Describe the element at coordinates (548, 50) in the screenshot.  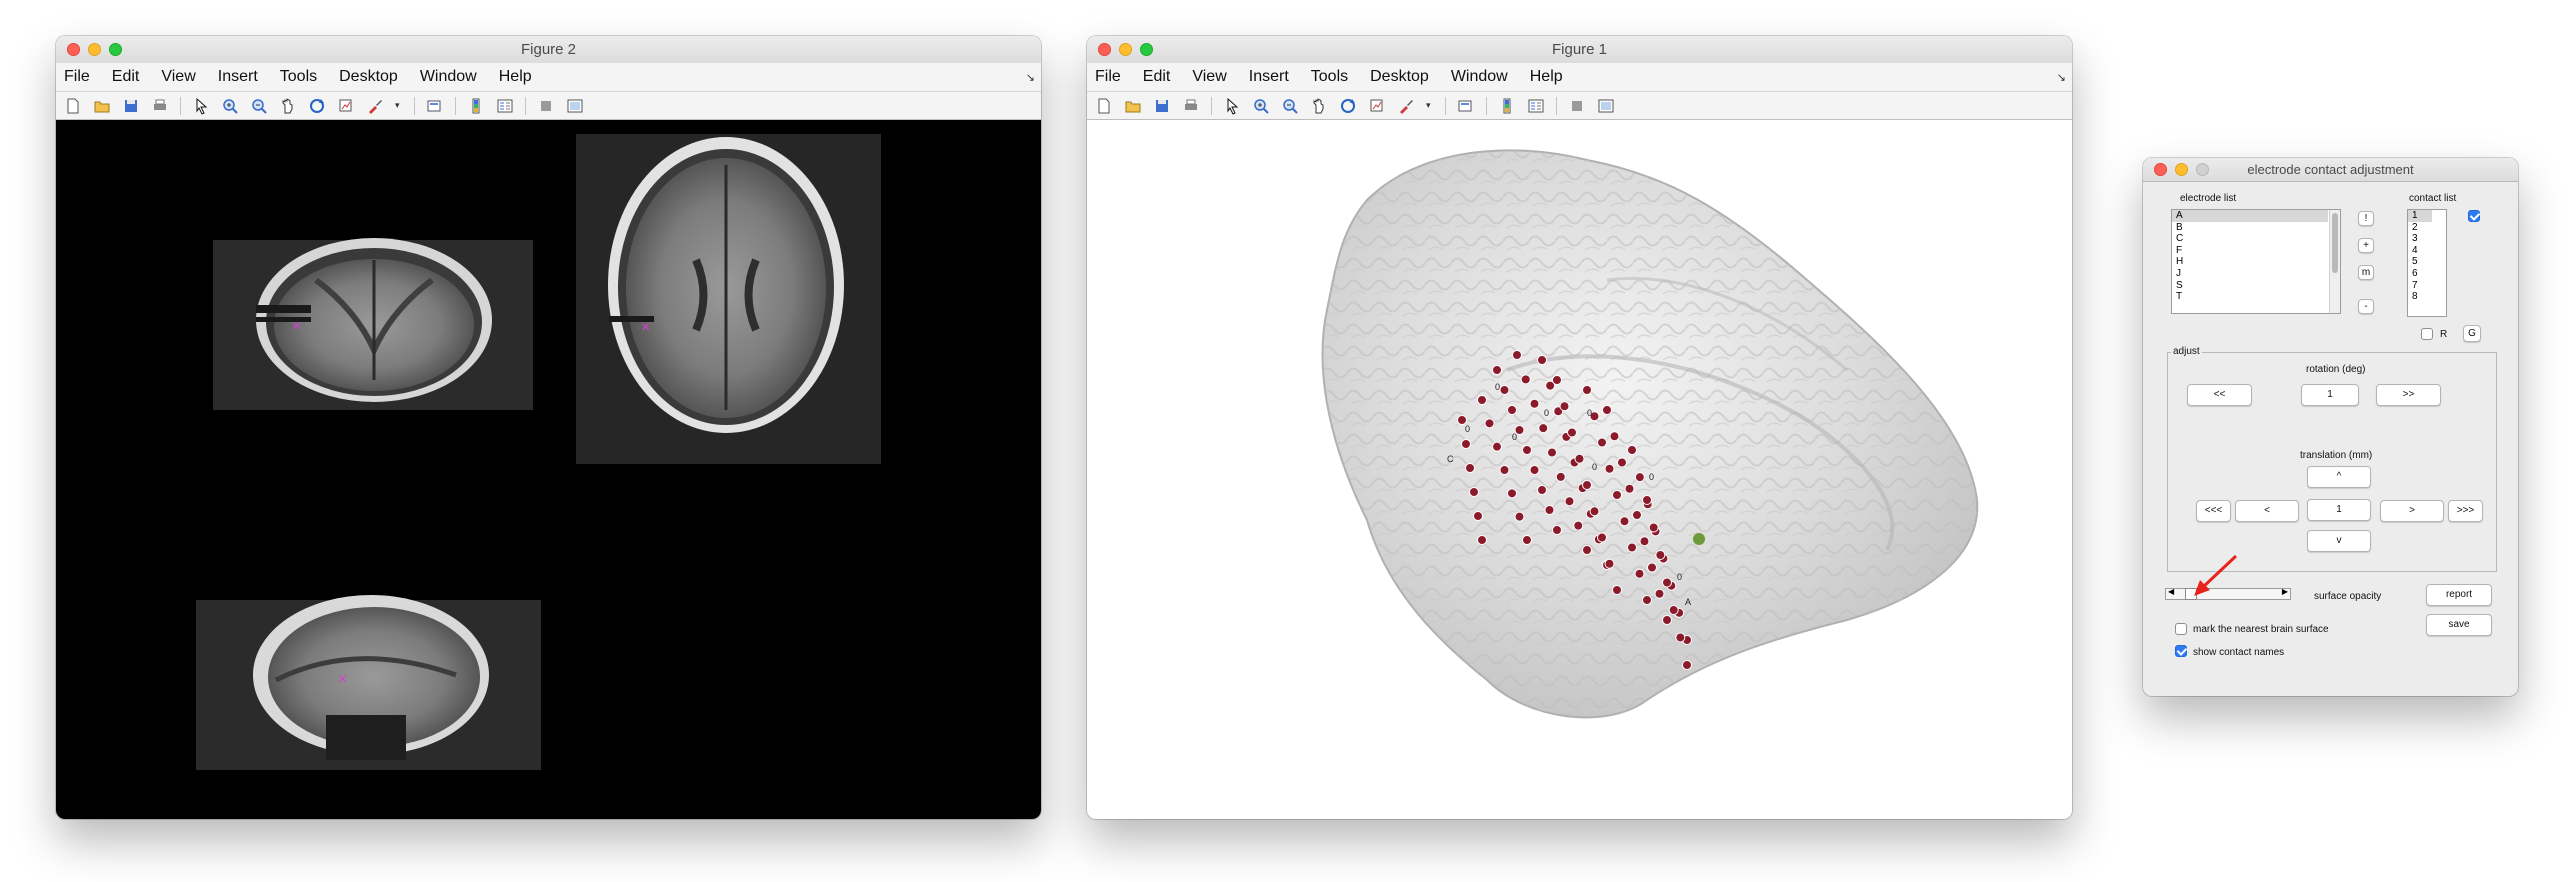
I see `figure2-titlebar: Figure 2` at that location.